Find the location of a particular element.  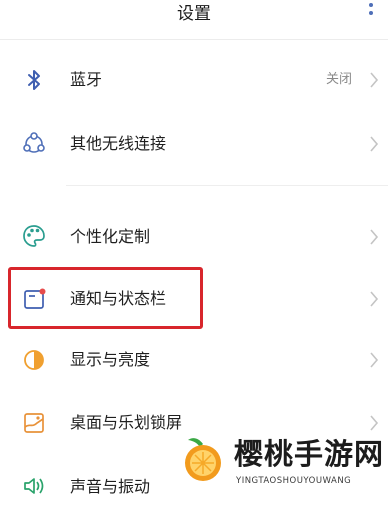

watermark-subtitle: YINGTAOSHOUYOUWANG is located at coordinates (294, 481).